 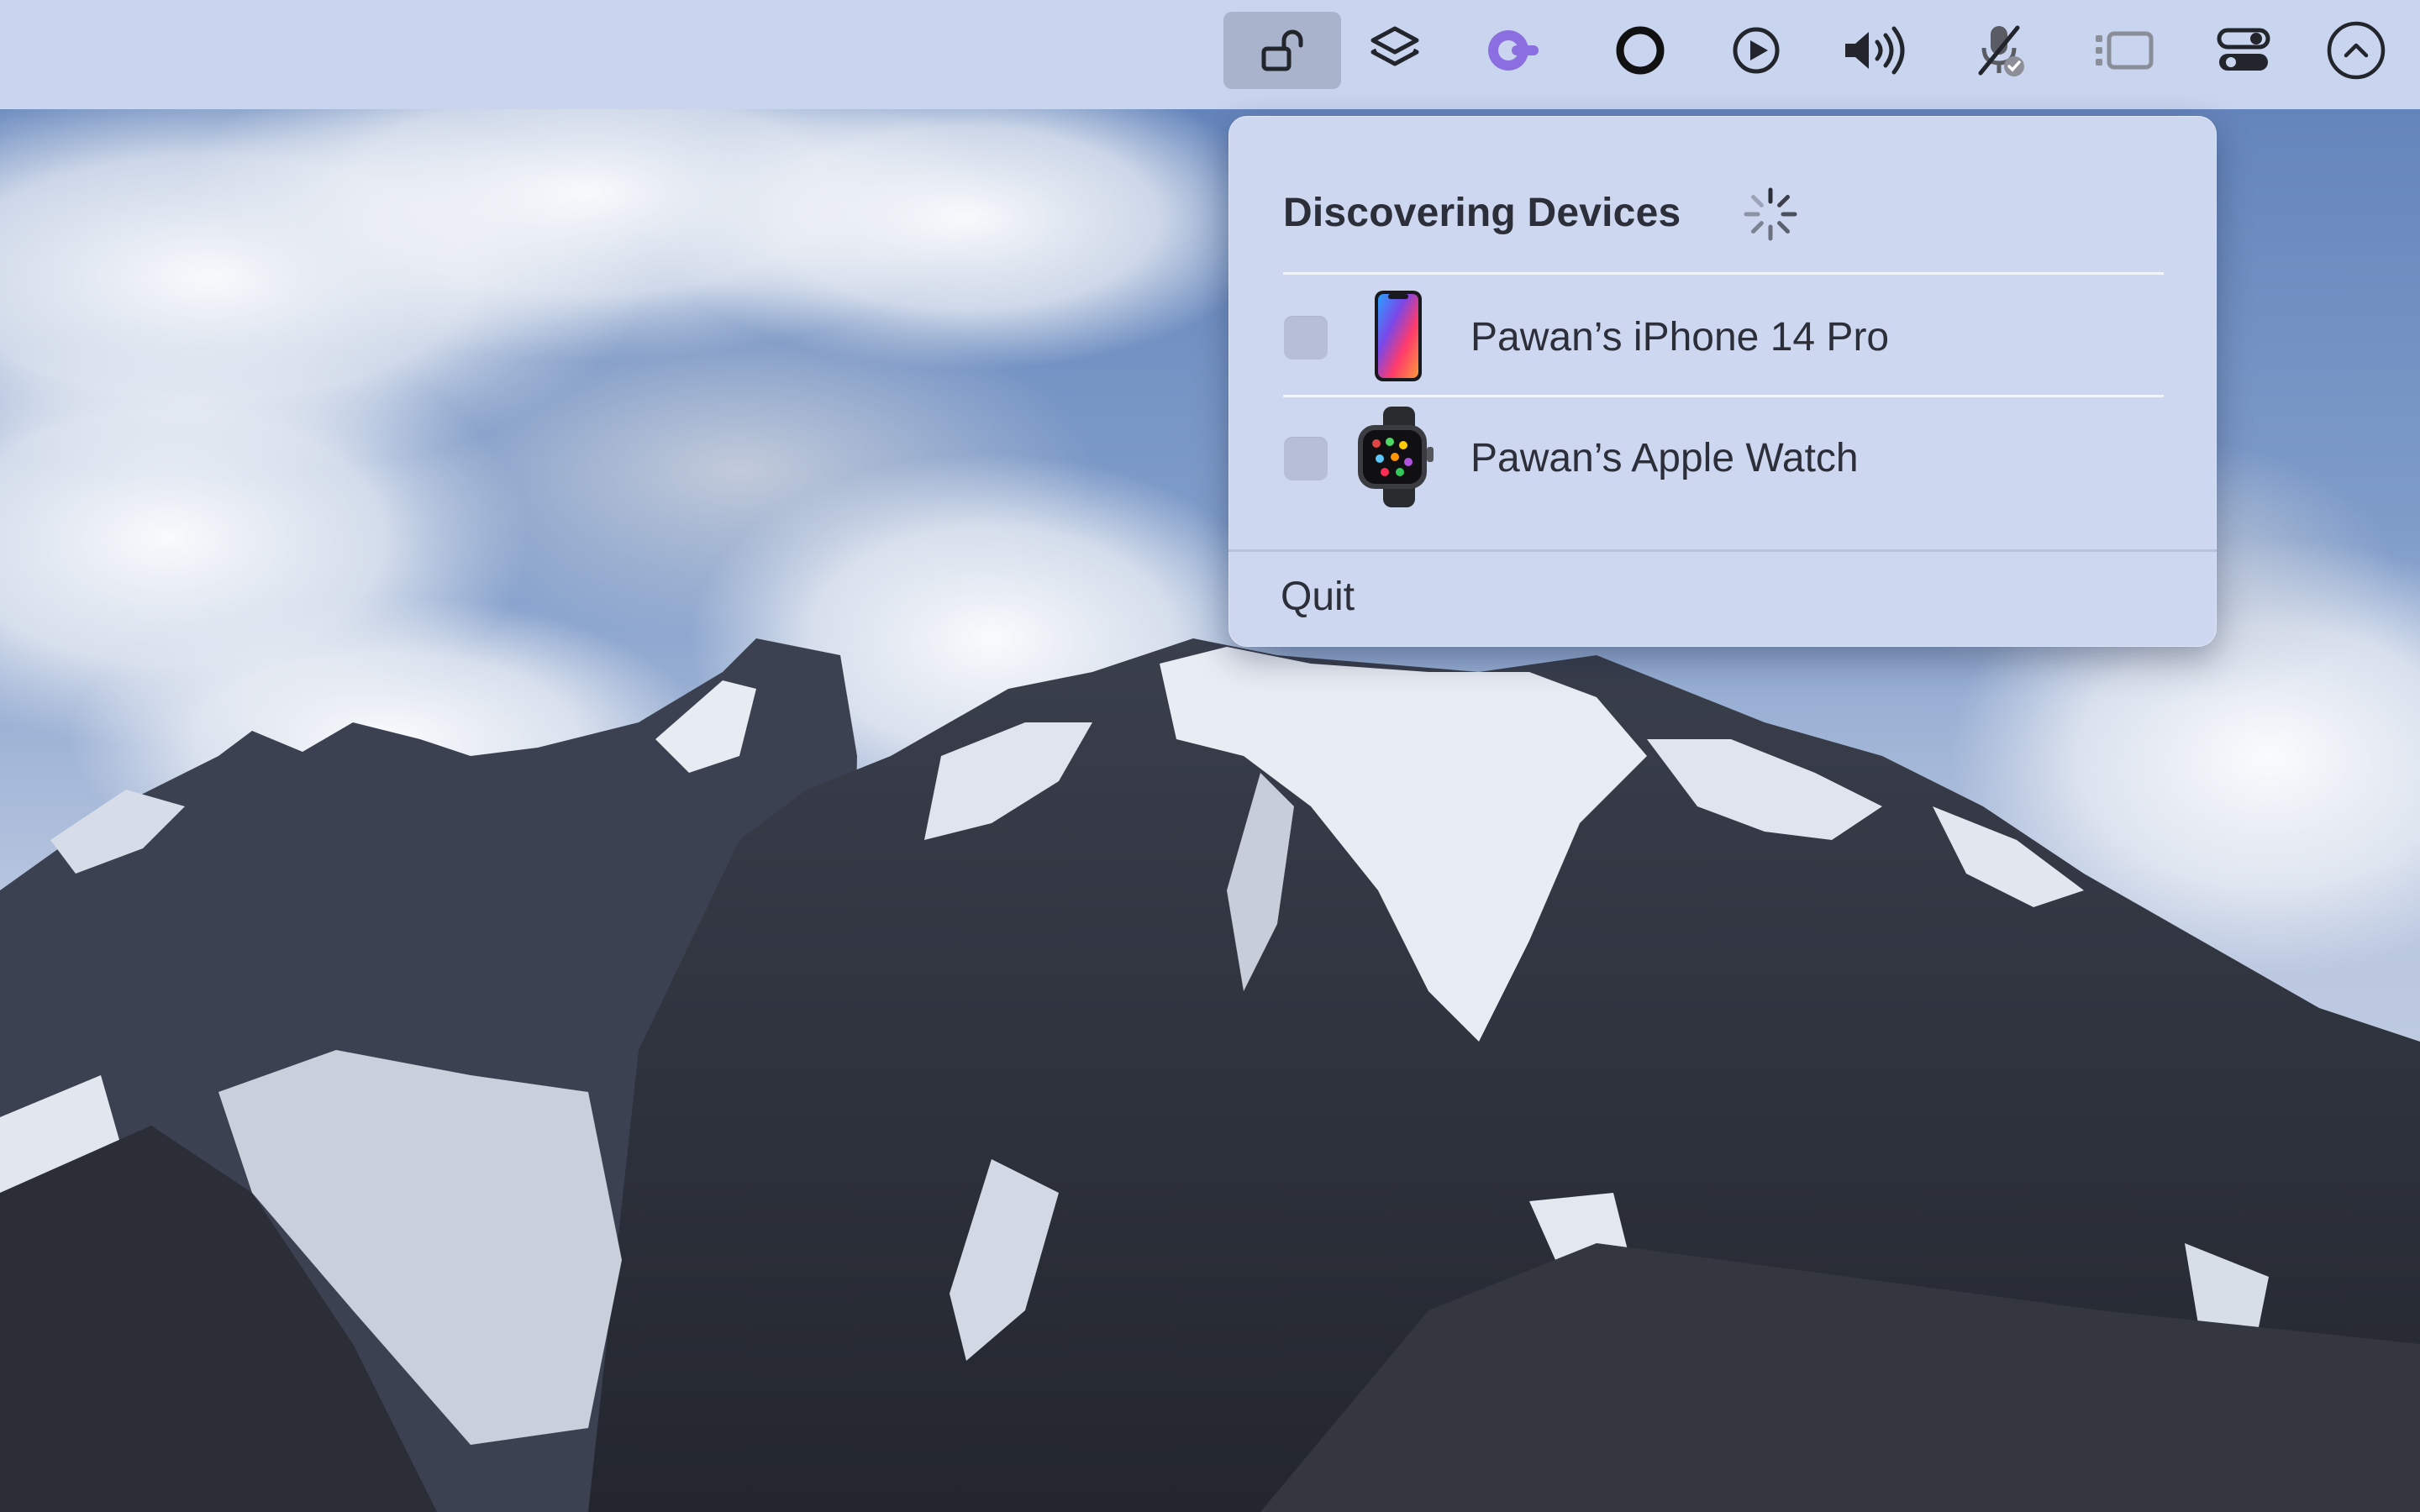 I want to click on microphone-menu-item, so click(x=2000, y=50).